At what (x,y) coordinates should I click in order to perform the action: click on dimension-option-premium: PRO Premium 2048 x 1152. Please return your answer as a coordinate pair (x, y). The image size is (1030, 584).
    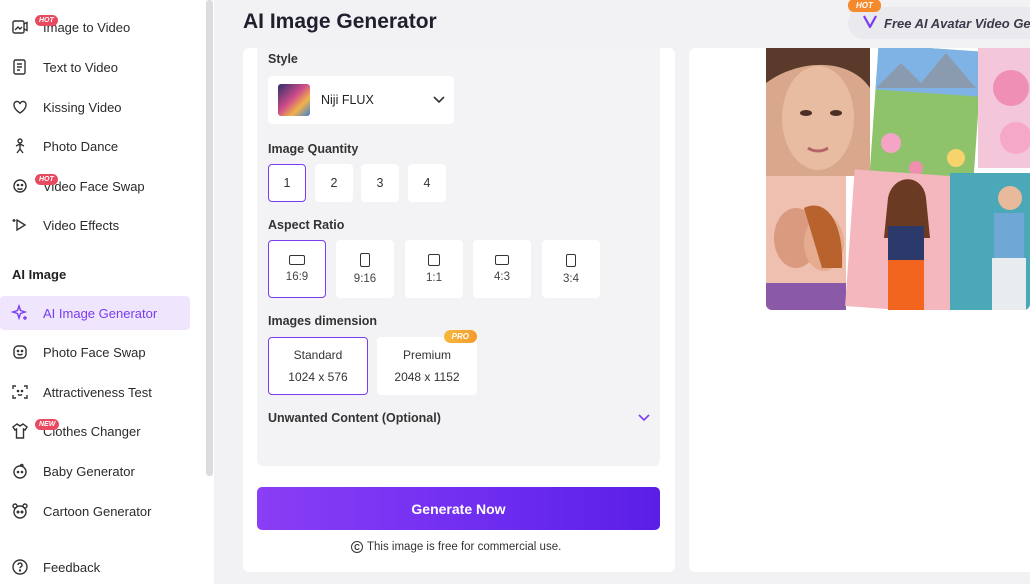
    Looking at the image, I should click on (427, 362).